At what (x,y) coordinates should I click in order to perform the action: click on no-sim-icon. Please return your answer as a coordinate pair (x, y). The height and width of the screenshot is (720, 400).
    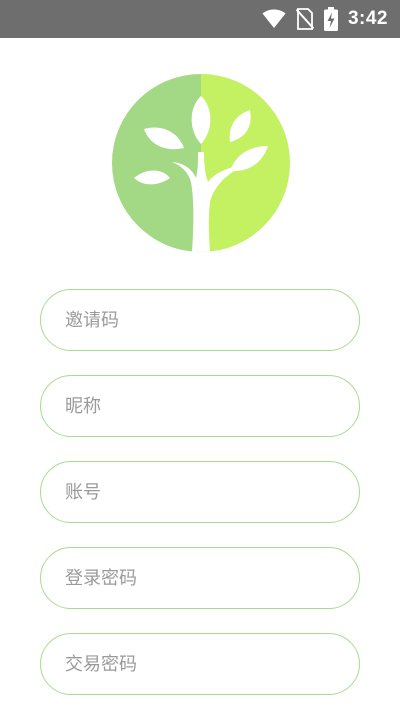
    Looking at the image, I should click on (304, 19).